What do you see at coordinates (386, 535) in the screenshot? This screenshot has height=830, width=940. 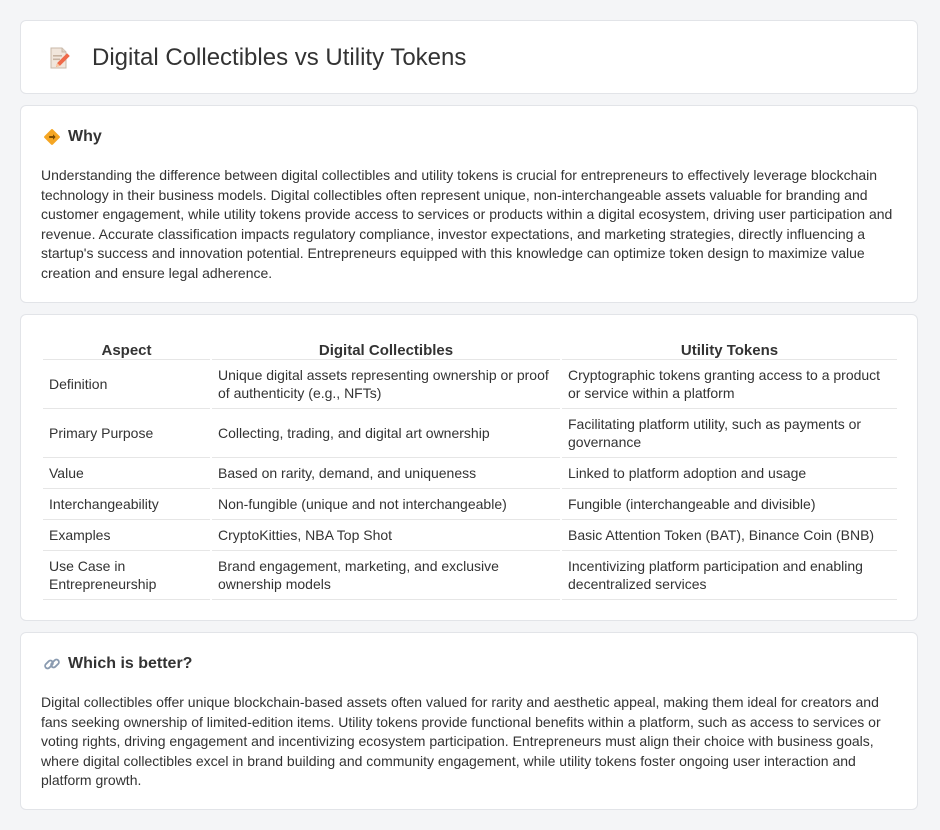 I see `collectibles-cell: CryptoKitties, NBA Top Shot` at bounding box center [386, 535].